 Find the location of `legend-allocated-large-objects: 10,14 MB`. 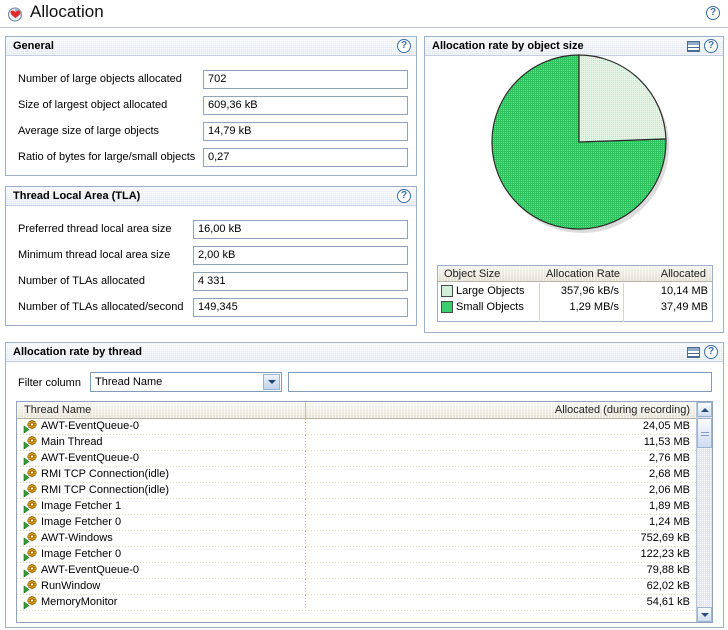

legend-allocated-large-objects: 10,14 MB is located at coordinates (684, 291).